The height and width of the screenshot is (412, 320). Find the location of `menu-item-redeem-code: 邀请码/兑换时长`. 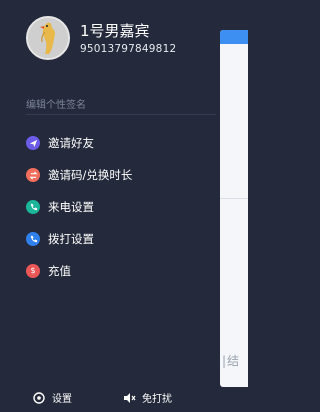

menu-item-redeem-code: 邀请码/兑换时长 is located at coordinates (121, 175).